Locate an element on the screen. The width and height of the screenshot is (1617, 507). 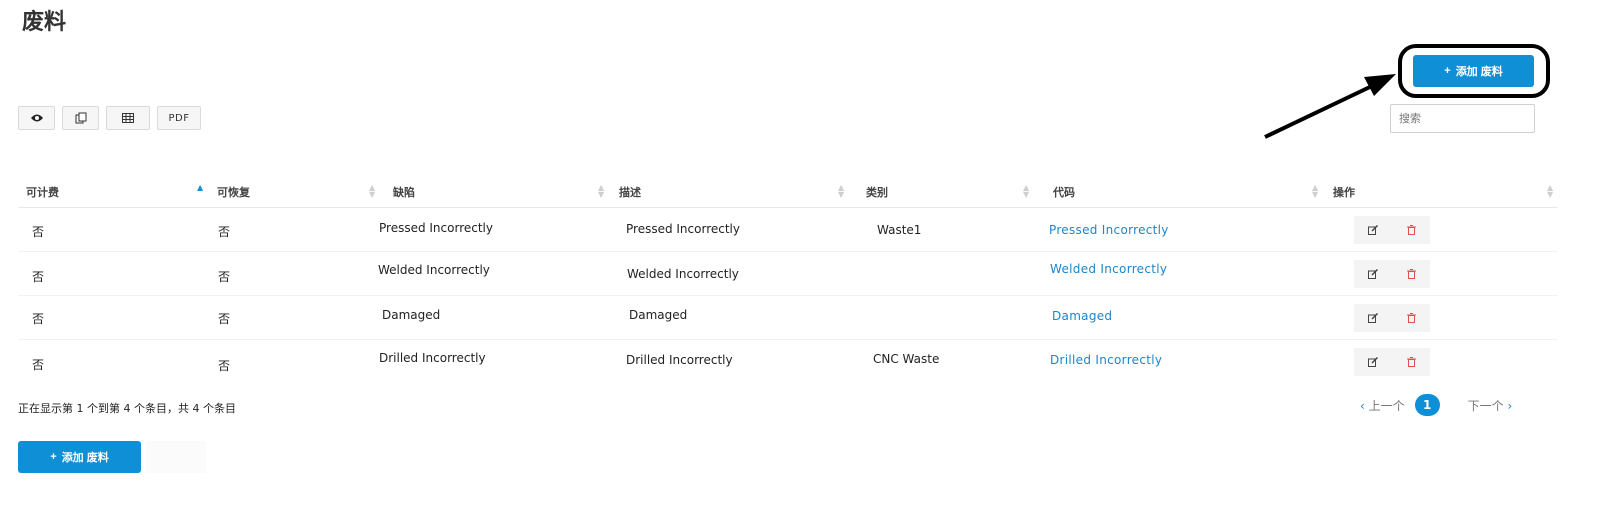
chevron-right-icon: › is located at coordinates (1510, 405).